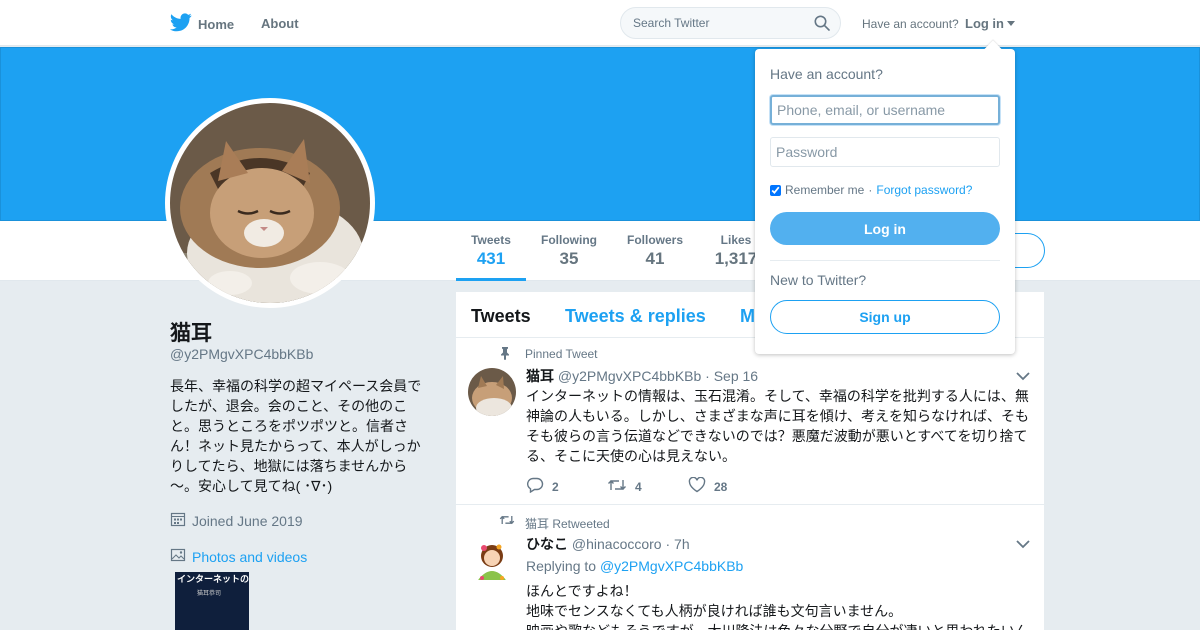 The height and width of the screenshot is (630, 1200). I want to click on stat-value: 431, so click(491, 258).